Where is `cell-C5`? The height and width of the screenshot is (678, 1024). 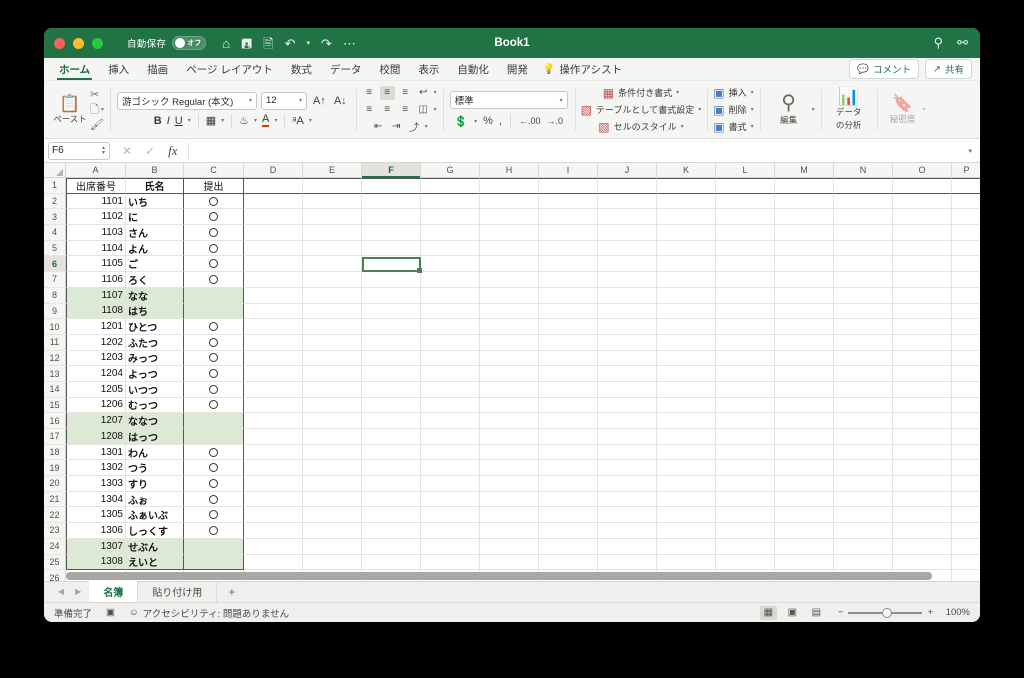 cell-C5 is located at coordinates (214, 248).